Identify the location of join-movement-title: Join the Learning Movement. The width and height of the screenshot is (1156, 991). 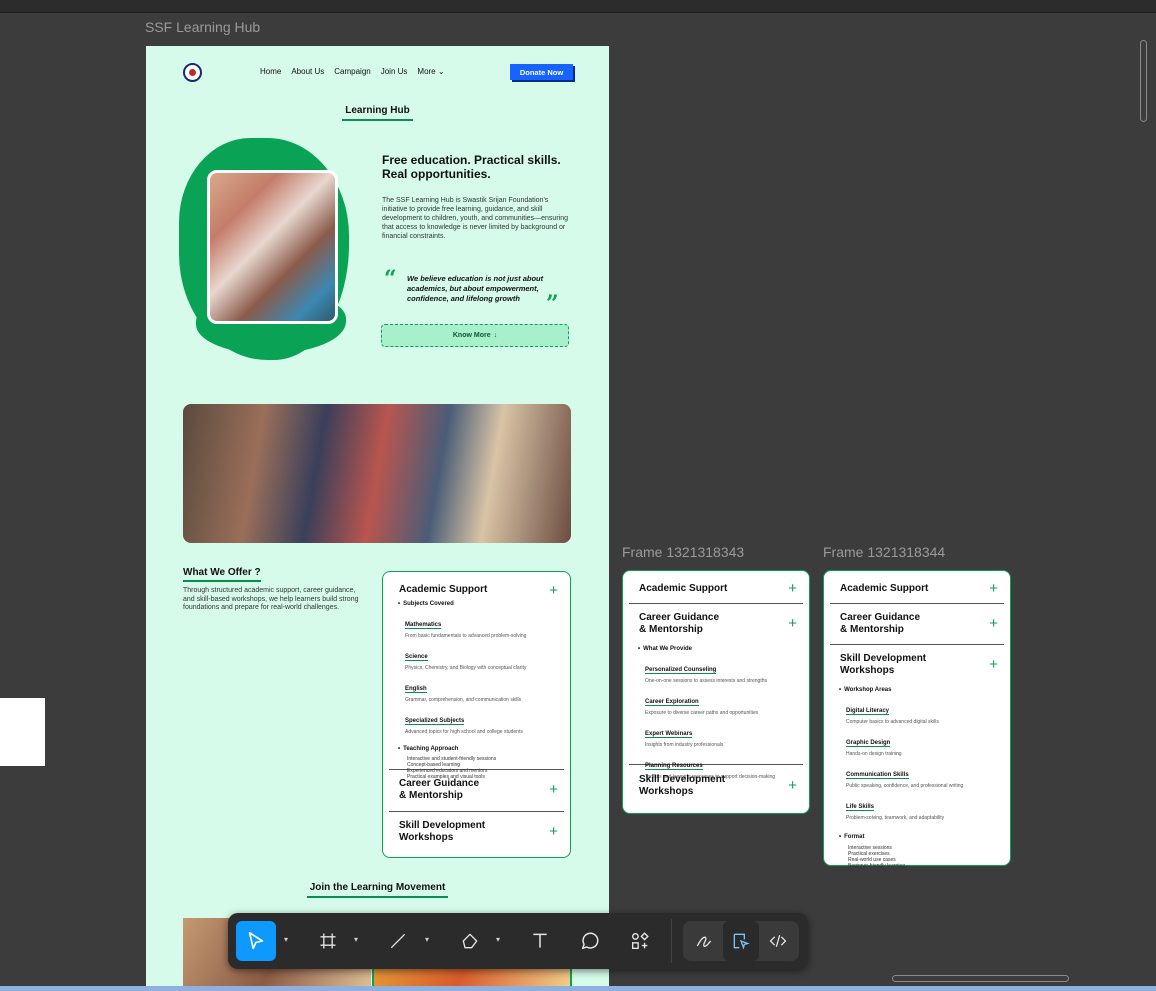
(377, 890).